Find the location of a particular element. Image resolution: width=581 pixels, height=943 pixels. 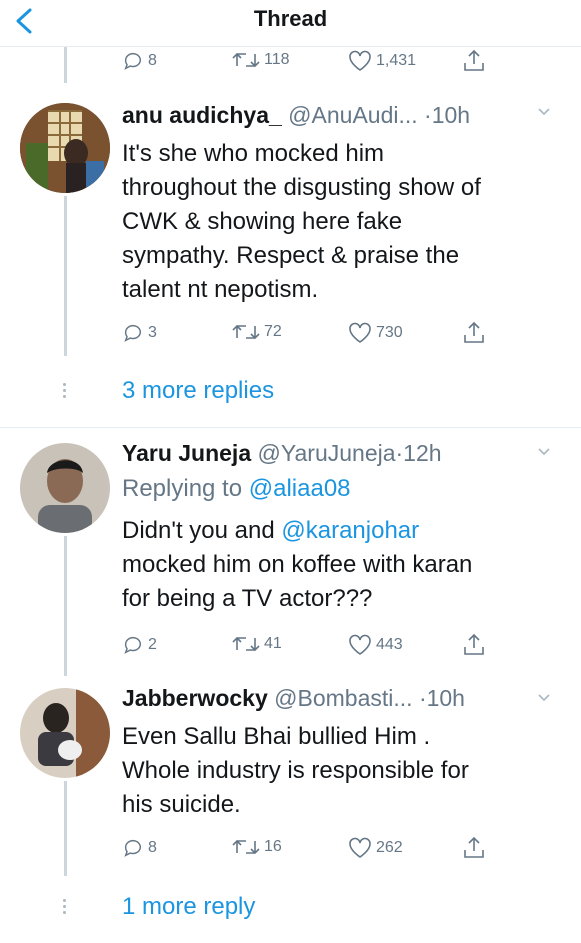

divider is located at coordinates (290, 427).